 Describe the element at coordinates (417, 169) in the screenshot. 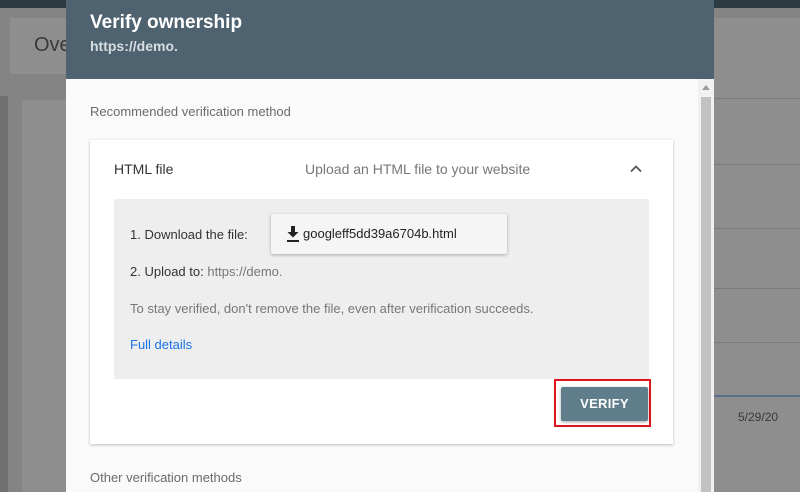

I see `method-description: Upload an HTML file to your website` at that location.